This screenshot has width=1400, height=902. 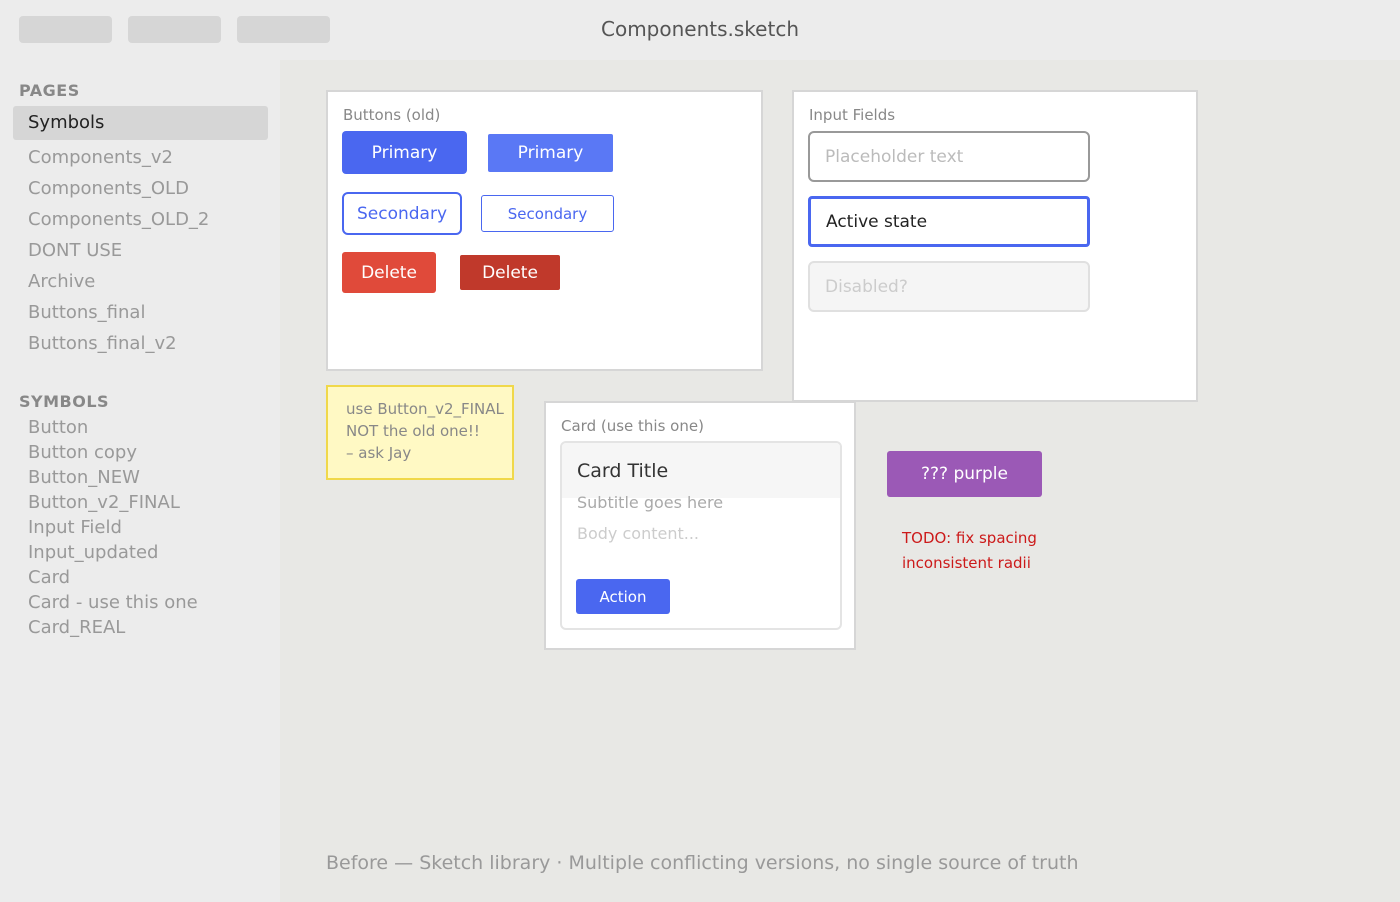 What do you see at coordinates (84, 477) in the screenshot?
I see `sidebar-symbol-button-new: Button_NEW` at bounding box center [84, 477].